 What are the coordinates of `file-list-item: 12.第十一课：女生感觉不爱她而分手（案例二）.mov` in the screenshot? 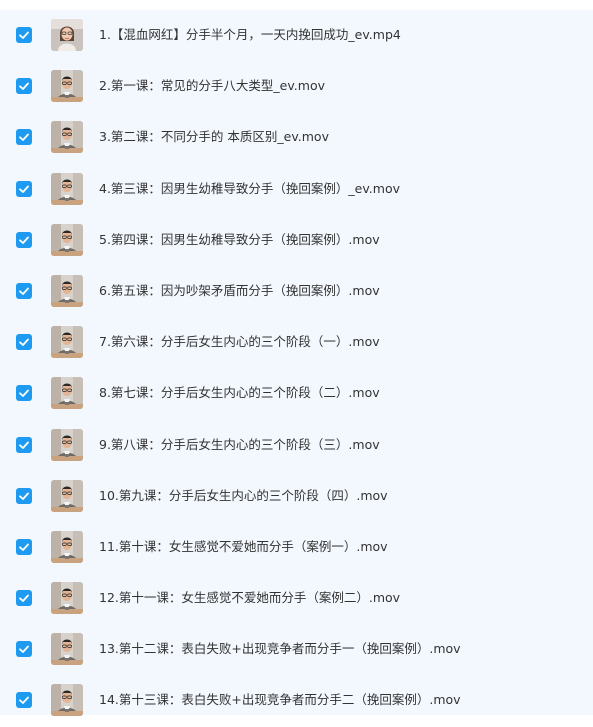 It's located at (296, 598).